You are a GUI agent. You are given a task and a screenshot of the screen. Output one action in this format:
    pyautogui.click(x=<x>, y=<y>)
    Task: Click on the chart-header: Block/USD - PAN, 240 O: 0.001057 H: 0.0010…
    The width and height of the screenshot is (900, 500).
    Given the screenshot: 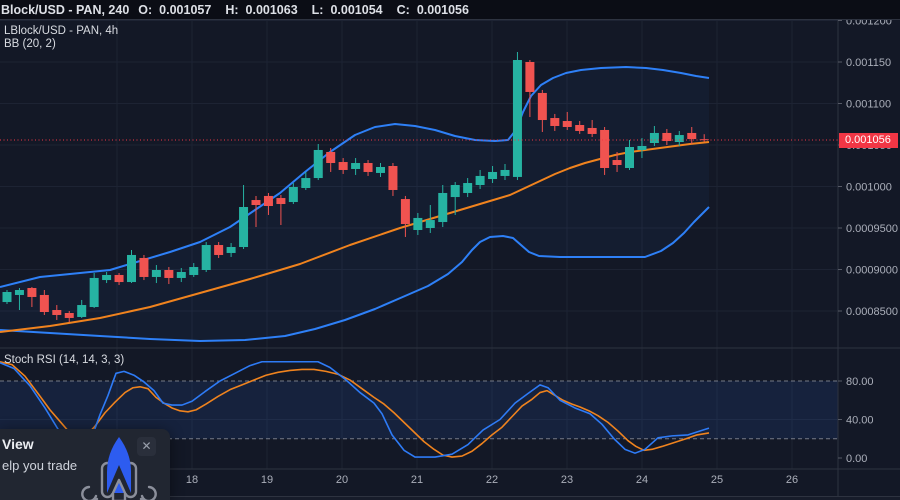 What is the action you would take?
    pyautogui.click(x=450, y=10)
    